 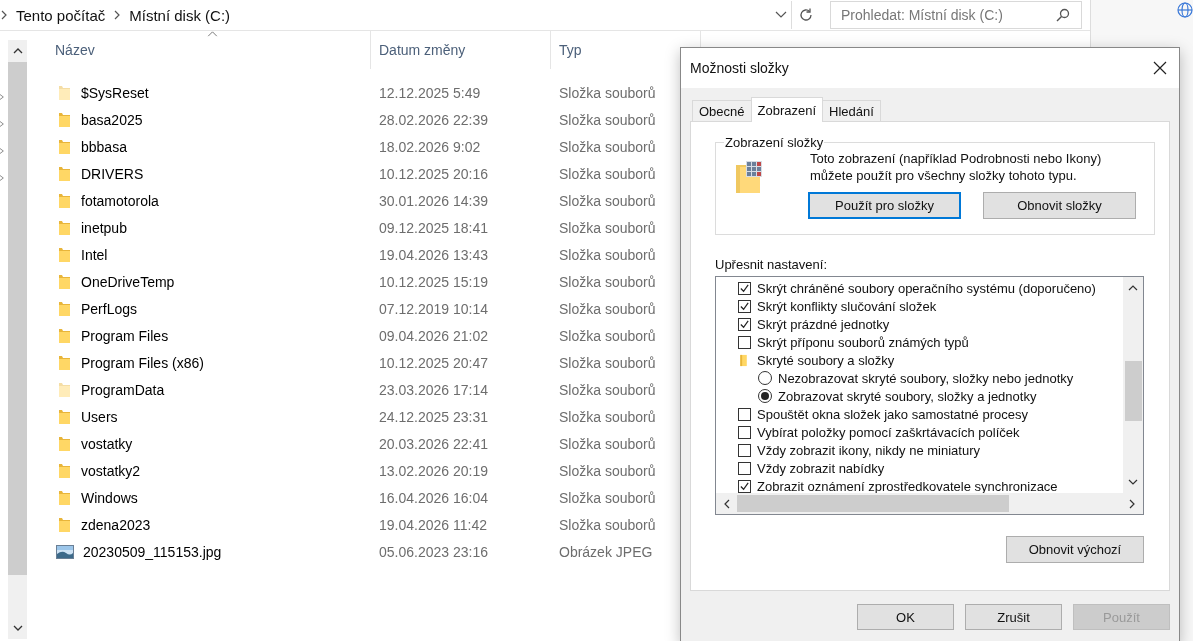 What do you see at coordinates (907, 396) in the screenshot?
I see `setting-label: Zobrazovat skryté soubory, složky a jednotky` at bounding box center [907, 396].